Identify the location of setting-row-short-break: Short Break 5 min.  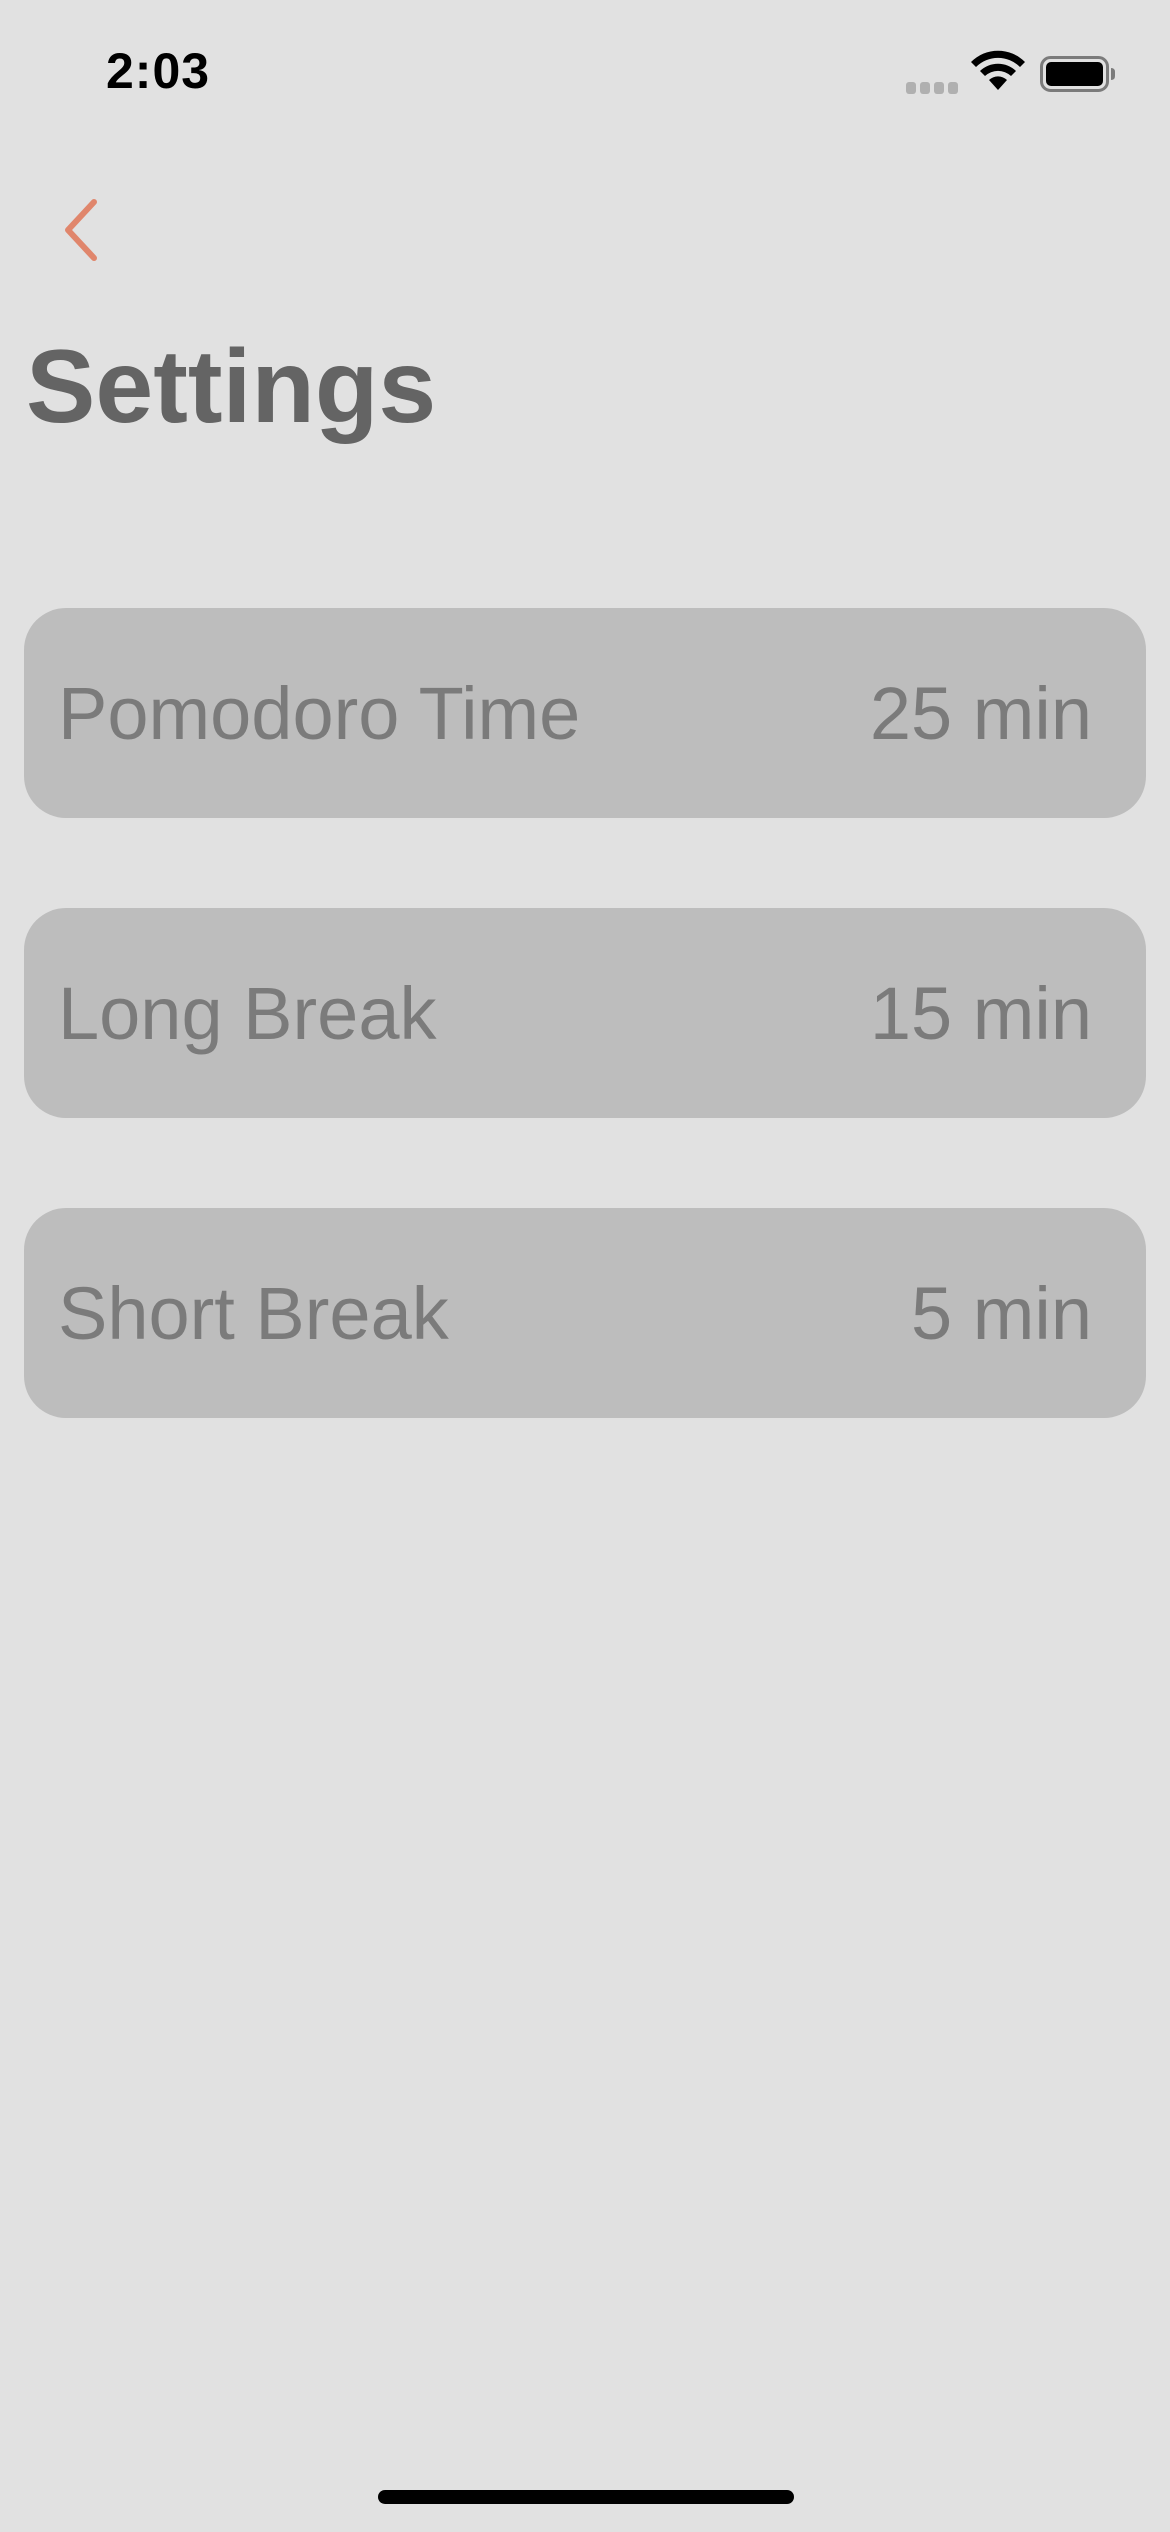
(585, 1313).